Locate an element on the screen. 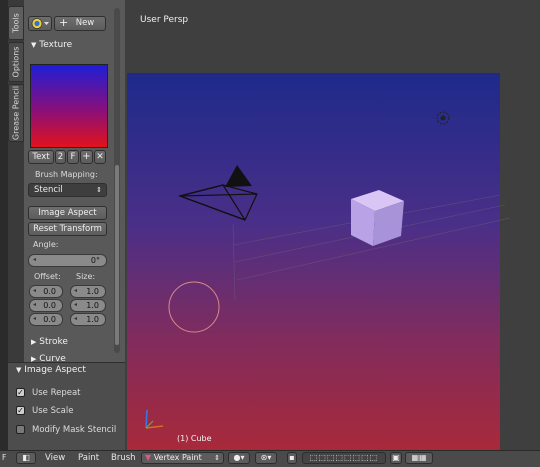 Image resolution: width=540 pixels, height=467 pixels. user-count-button: 2 is located at coordinates (60, 157).